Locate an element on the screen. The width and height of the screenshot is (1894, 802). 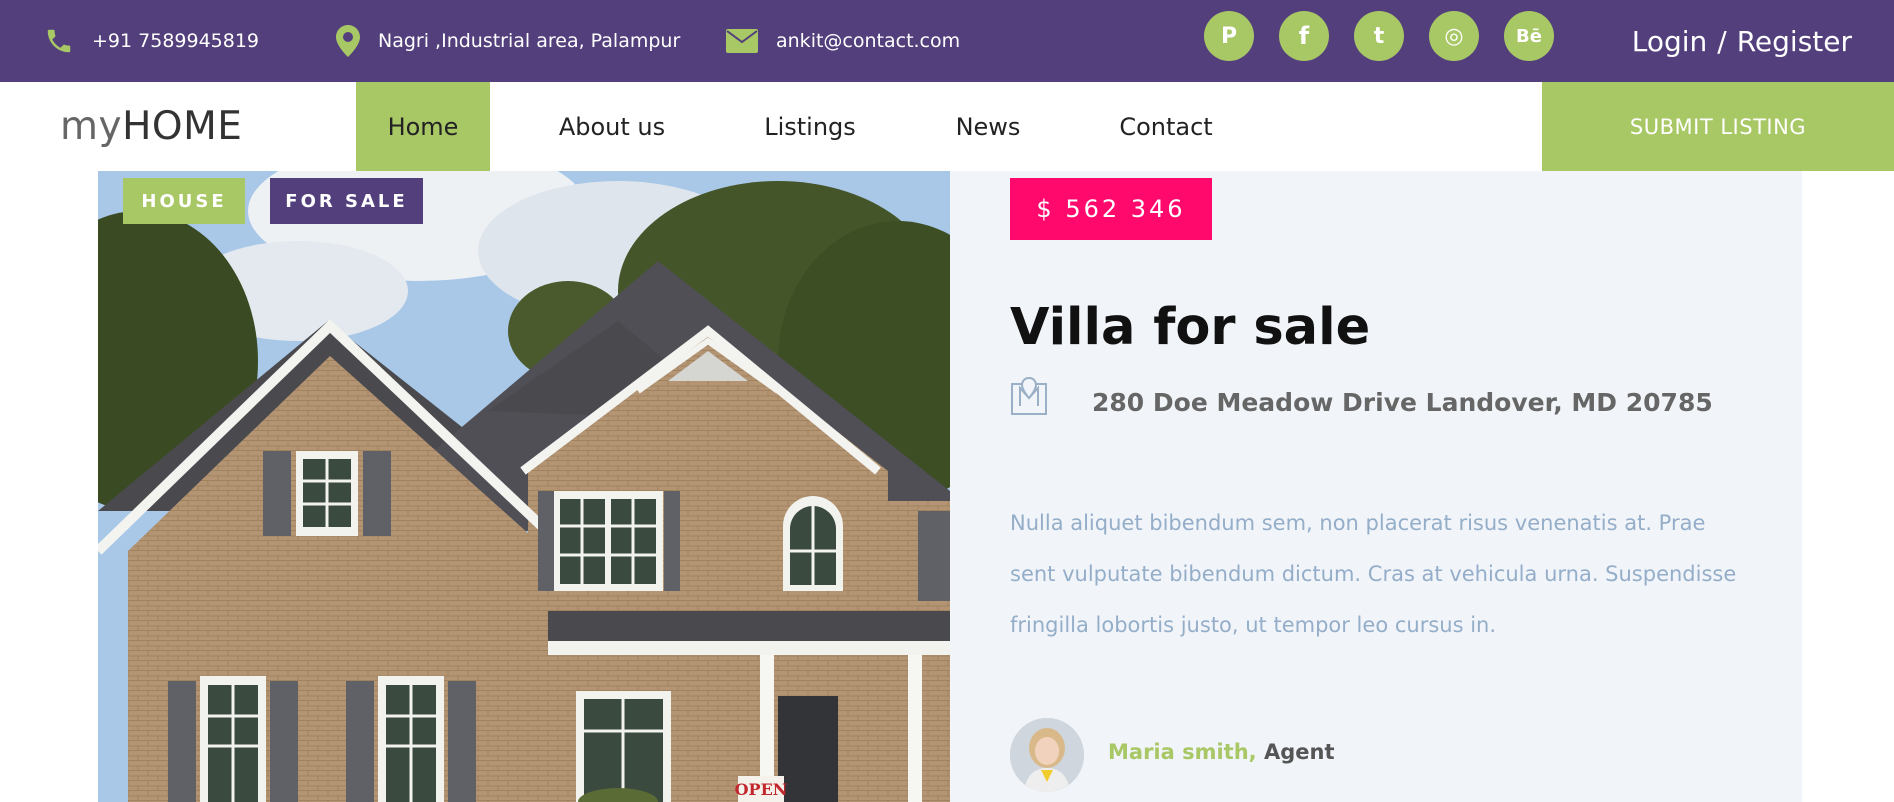
open-sign-text: OPEN is located at coordinates (761, 789).